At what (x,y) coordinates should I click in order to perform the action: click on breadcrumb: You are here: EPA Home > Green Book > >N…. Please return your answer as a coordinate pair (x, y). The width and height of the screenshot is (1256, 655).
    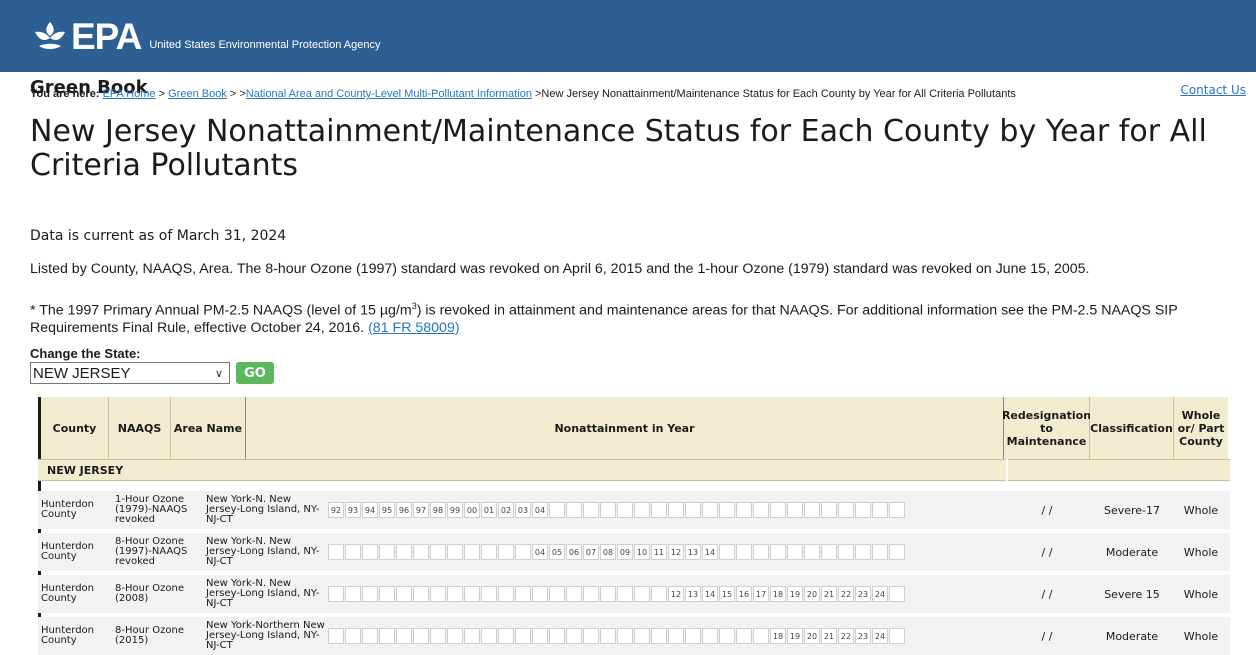
    Looking at the image, I should click on (523, 94).